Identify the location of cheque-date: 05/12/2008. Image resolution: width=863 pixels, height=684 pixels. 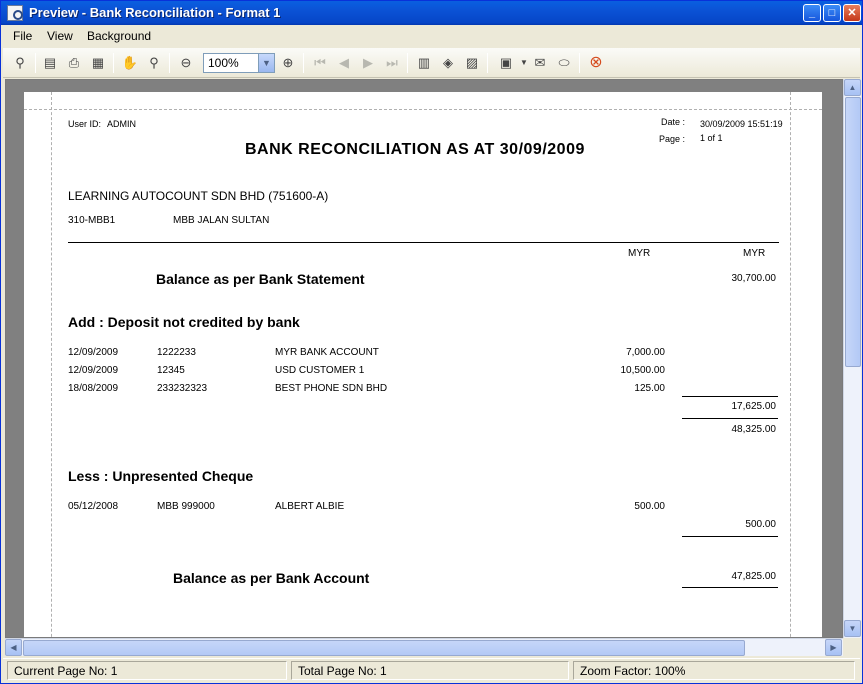
(93, 506).